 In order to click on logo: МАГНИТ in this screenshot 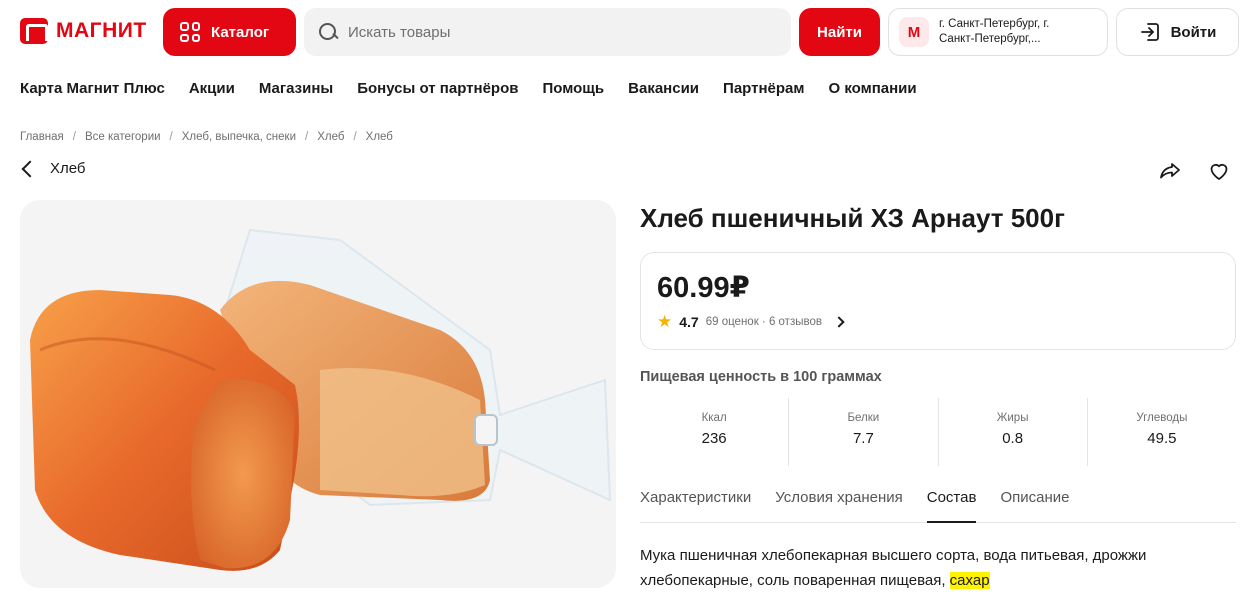, I will do `click(83, 31)`.